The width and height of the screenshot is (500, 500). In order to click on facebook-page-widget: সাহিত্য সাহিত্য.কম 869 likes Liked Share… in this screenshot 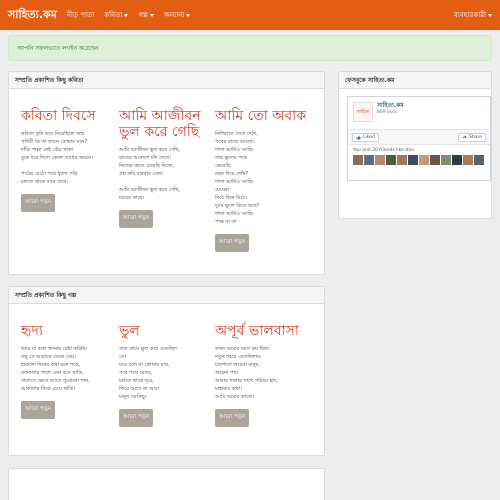, I will do `click(419, 138)`.